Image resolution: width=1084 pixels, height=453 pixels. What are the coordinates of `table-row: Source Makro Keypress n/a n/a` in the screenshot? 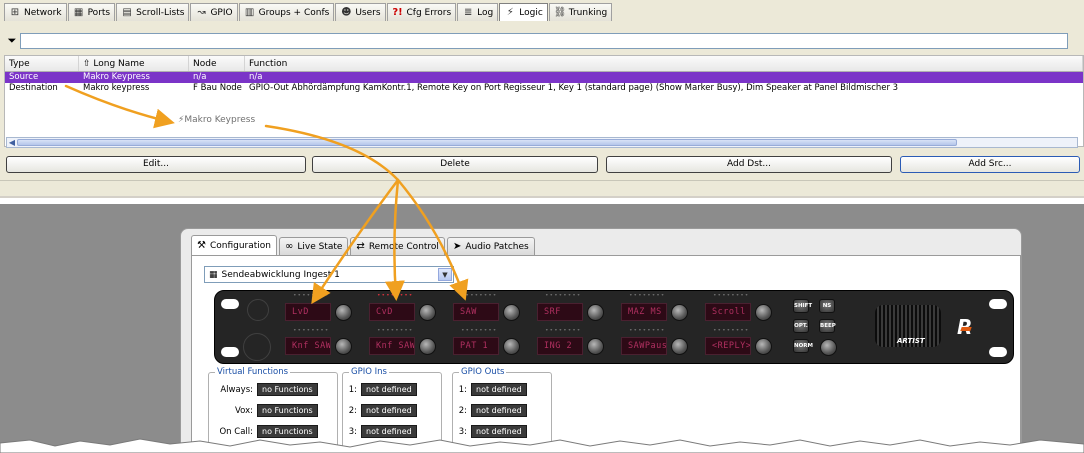 It's located at (544, 77).